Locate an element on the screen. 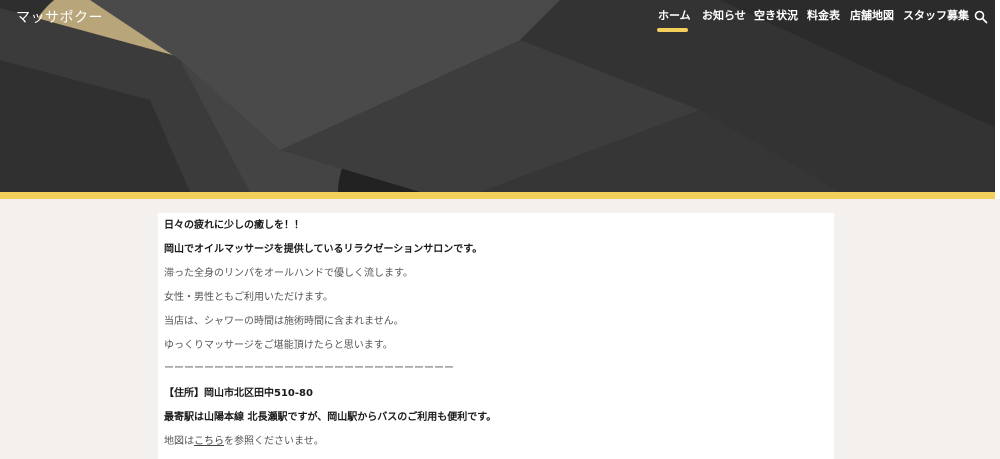 This screenshot has height=459, width=1000. map-text: 地図はこちらを参照くださいませ。 is located at coordinates (244, 442).